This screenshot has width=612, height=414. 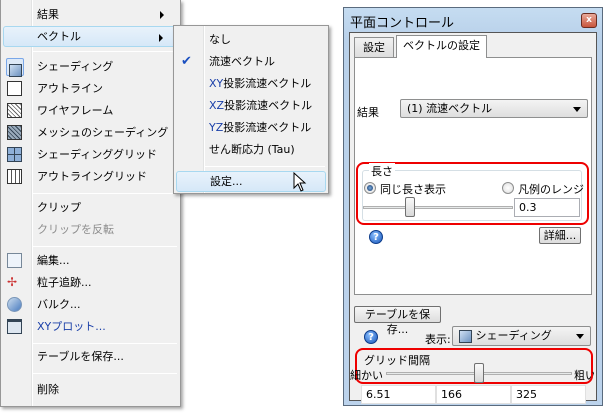 What do you see at coordinates (413, 189) in the screenshot?
I see `same-length-label: 同じ長さ表示` at bounding box center [413, 189].